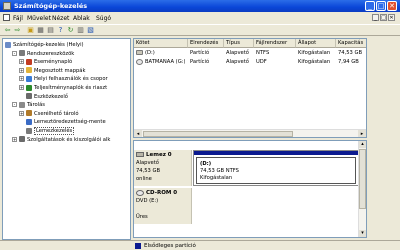 This screenshot has width=400, height=250. Describe the element at coordinates (148, 171) in the screenshot. I see `disk-size: 74,53 GB` at that location.